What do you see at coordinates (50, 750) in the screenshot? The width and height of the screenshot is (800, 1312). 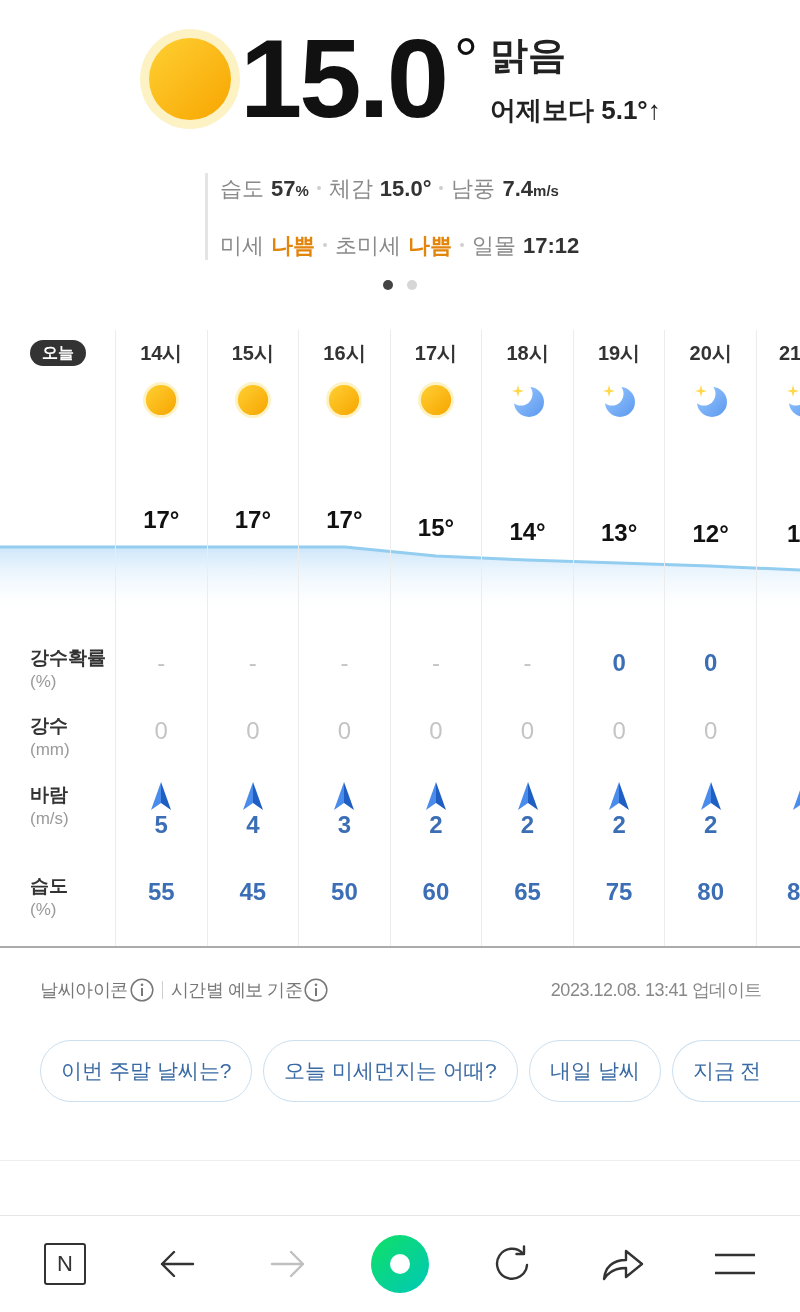 I see `unit-label: (mm)` at bounding box center [50, 750].